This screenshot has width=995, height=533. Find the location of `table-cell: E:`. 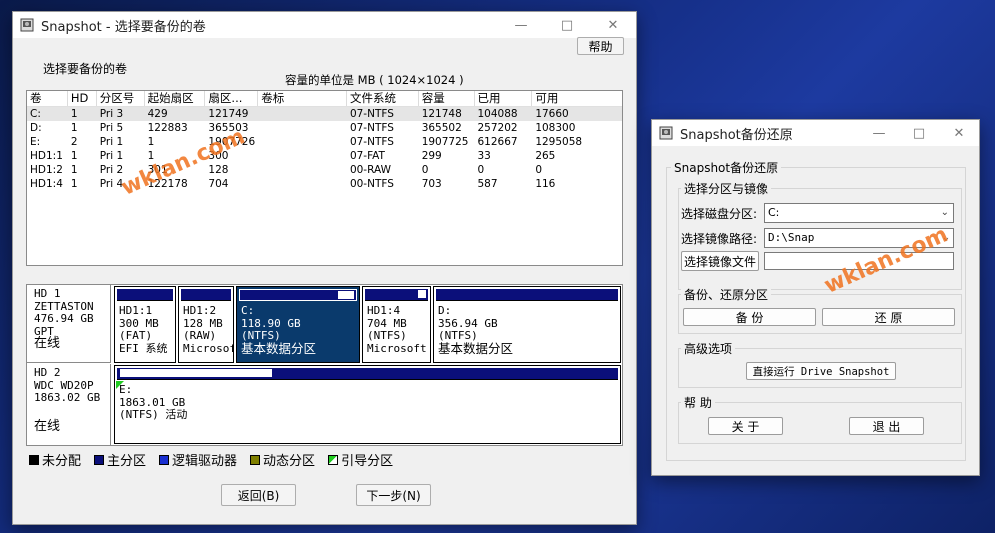

table-cell: E: is located at coordinates (35, 142).